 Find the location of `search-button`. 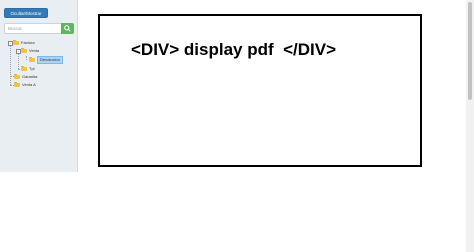

search-button is located at coordinates (67, 28).